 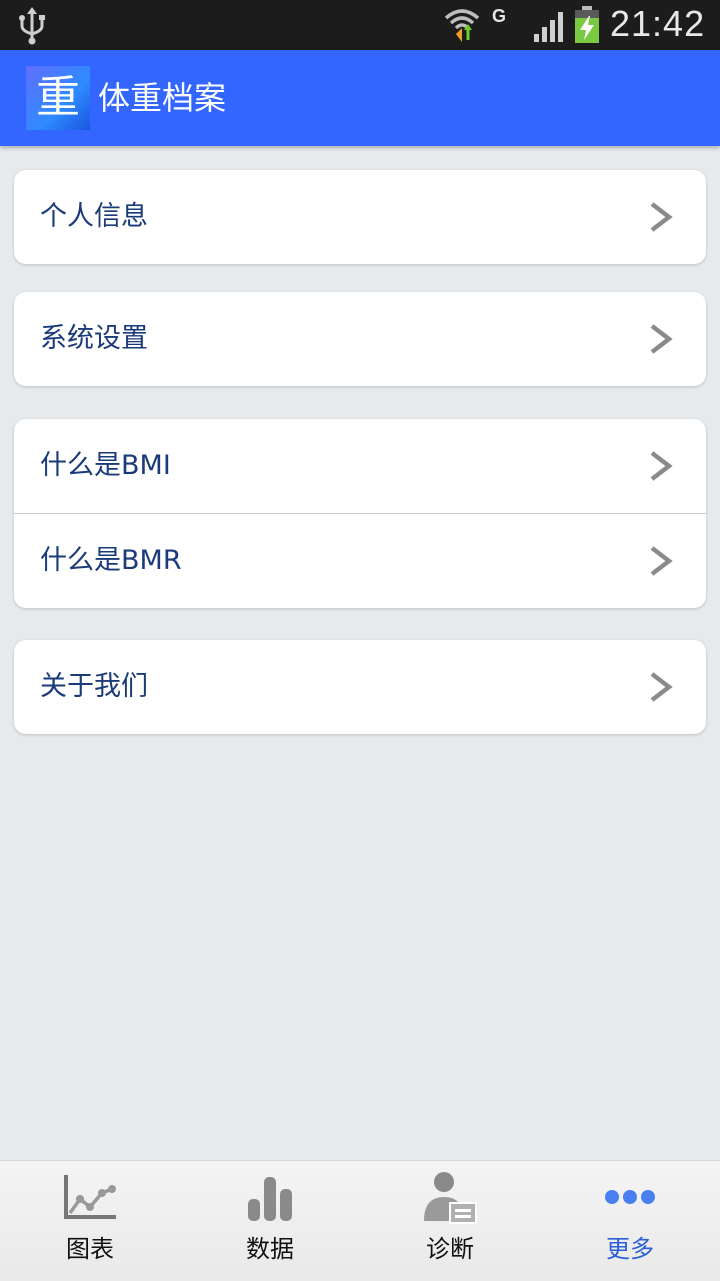 What do you see at coordinates (630, 1221) in the screenshot?
I see `tab-more: 更多` at bounding box center [630, 1221].